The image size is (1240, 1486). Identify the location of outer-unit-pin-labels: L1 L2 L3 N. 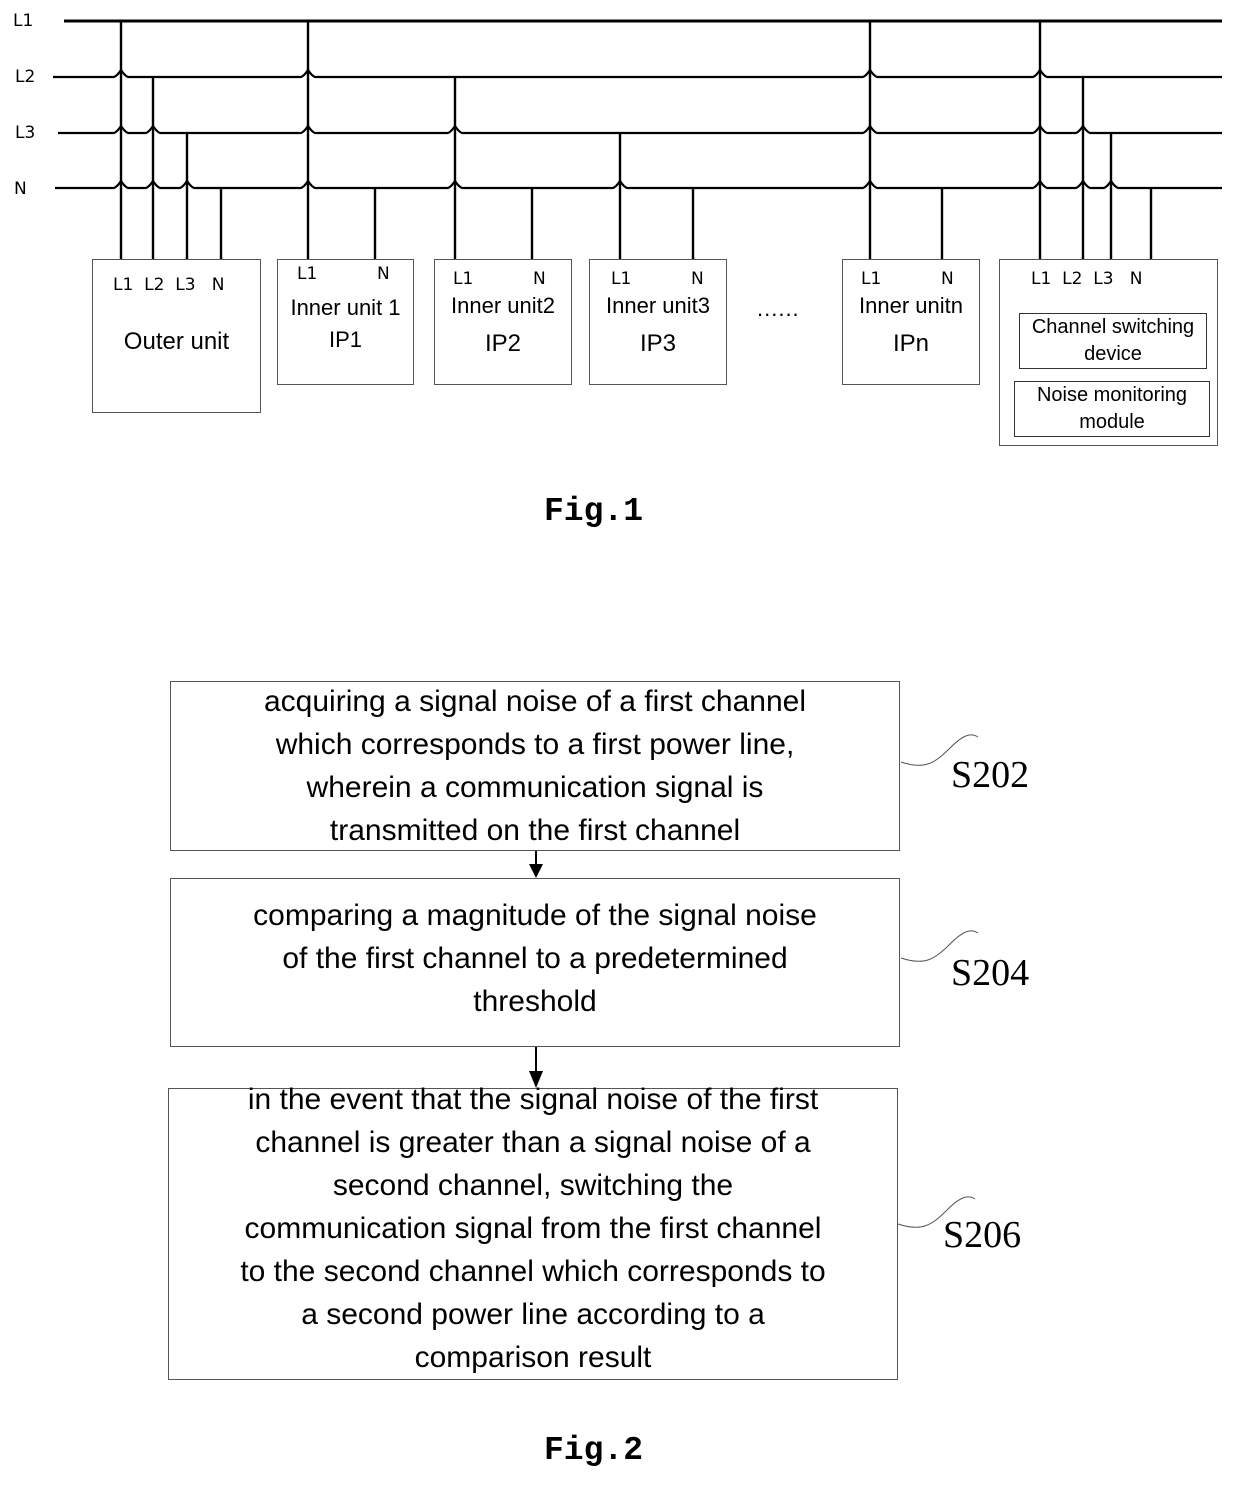
(168, 285).